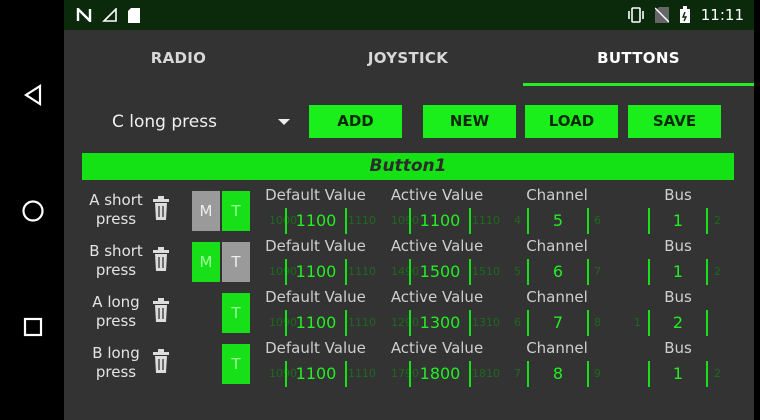 Image resolution: width=760 pixels, height=420 pixels. Describe the element at coordinates (558, 323) in the screenshot. I see `channel-field: 7` at that location.